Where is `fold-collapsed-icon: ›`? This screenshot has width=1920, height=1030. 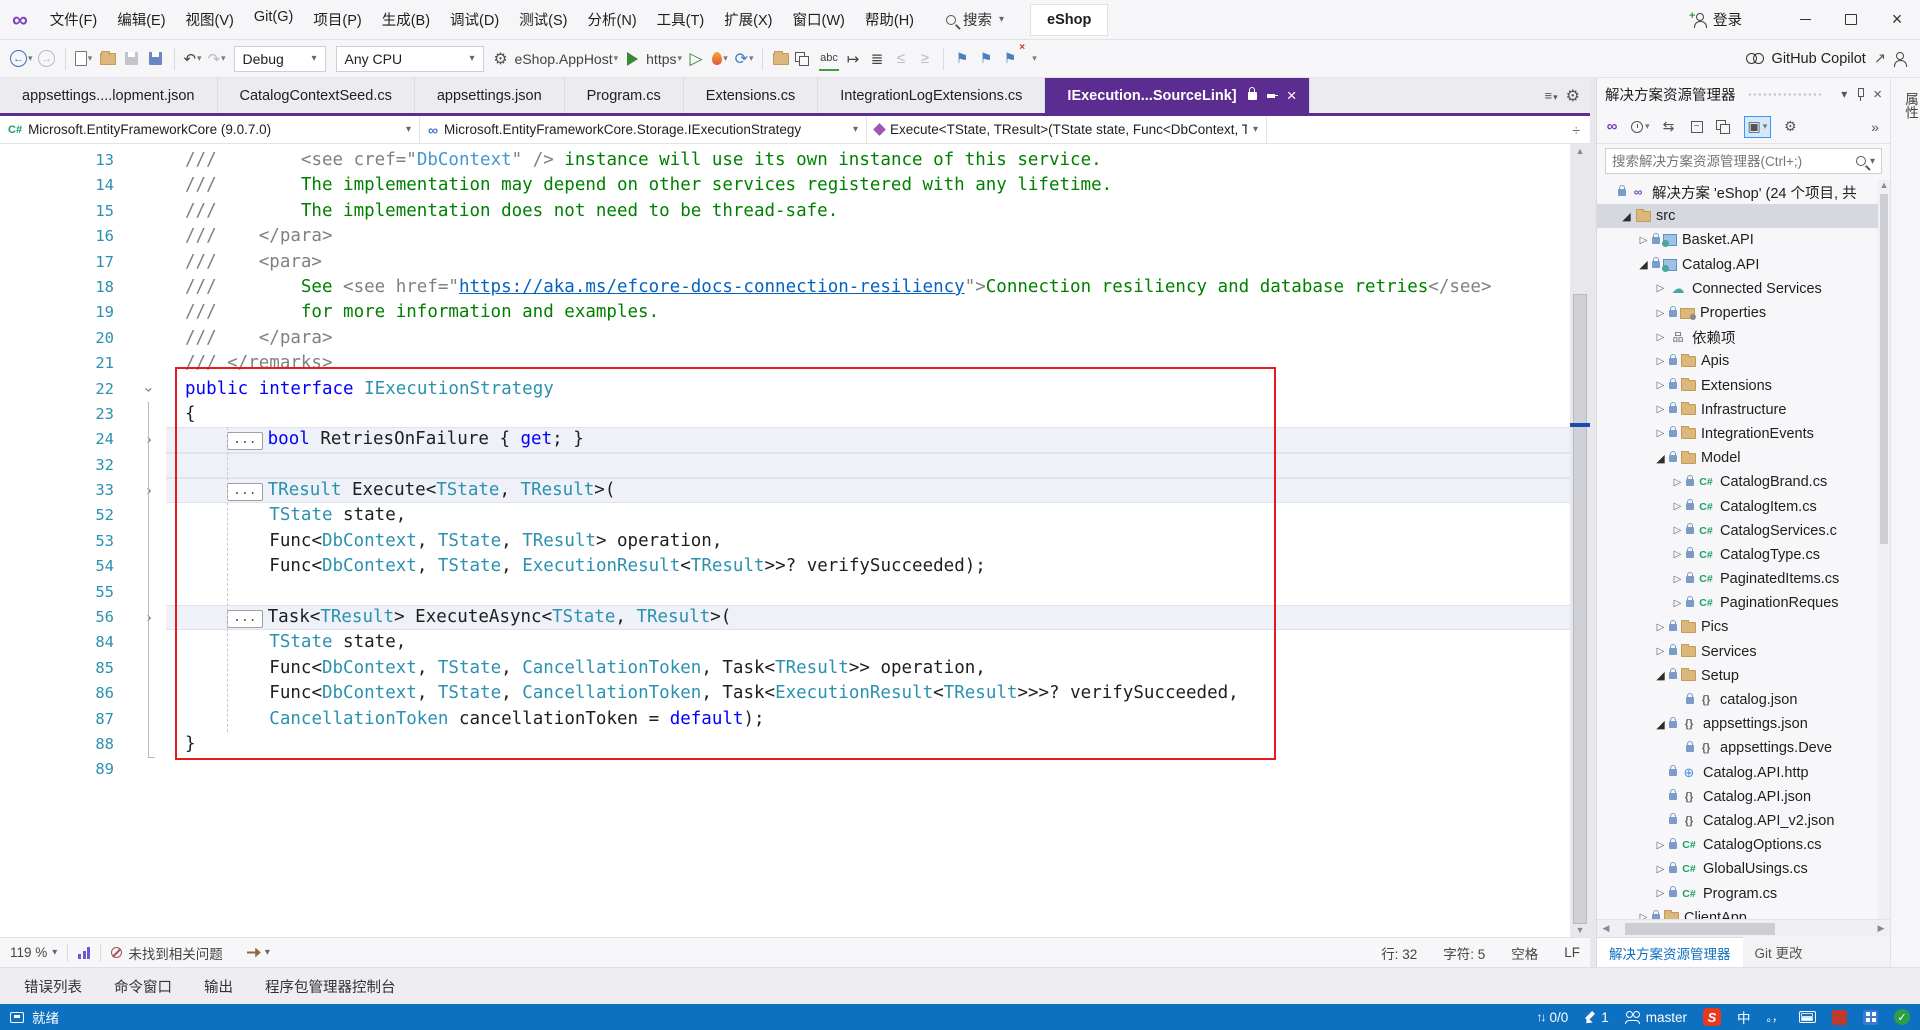 fold-collapsed-icon: › is located at coordinates (149, 617).